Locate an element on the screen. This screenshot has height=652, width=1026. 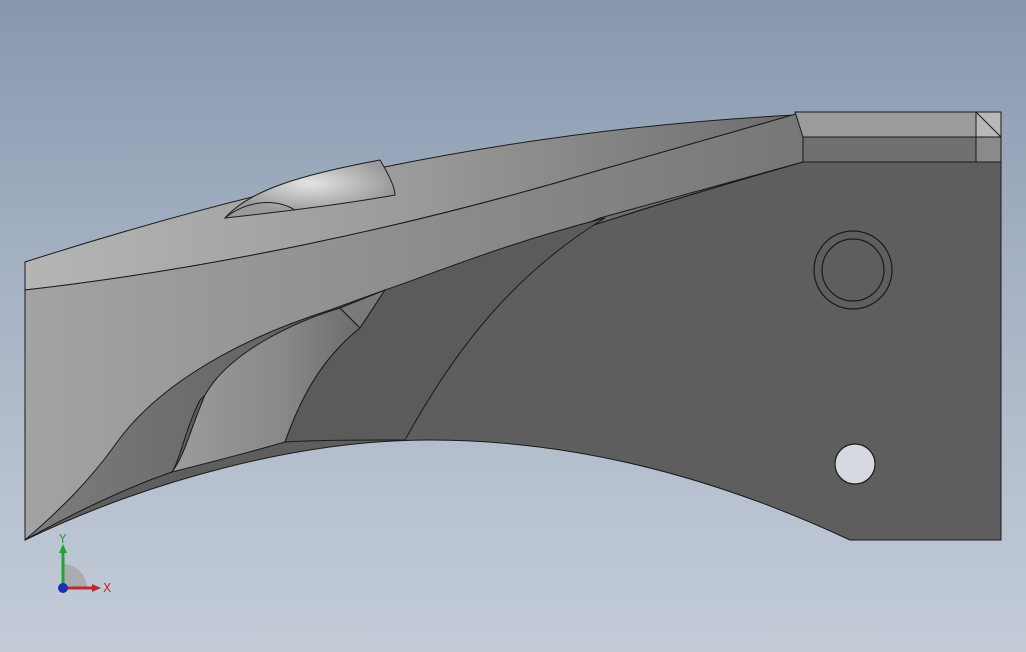
coordinate-triad: Y X is located at coordinates (84, 563).